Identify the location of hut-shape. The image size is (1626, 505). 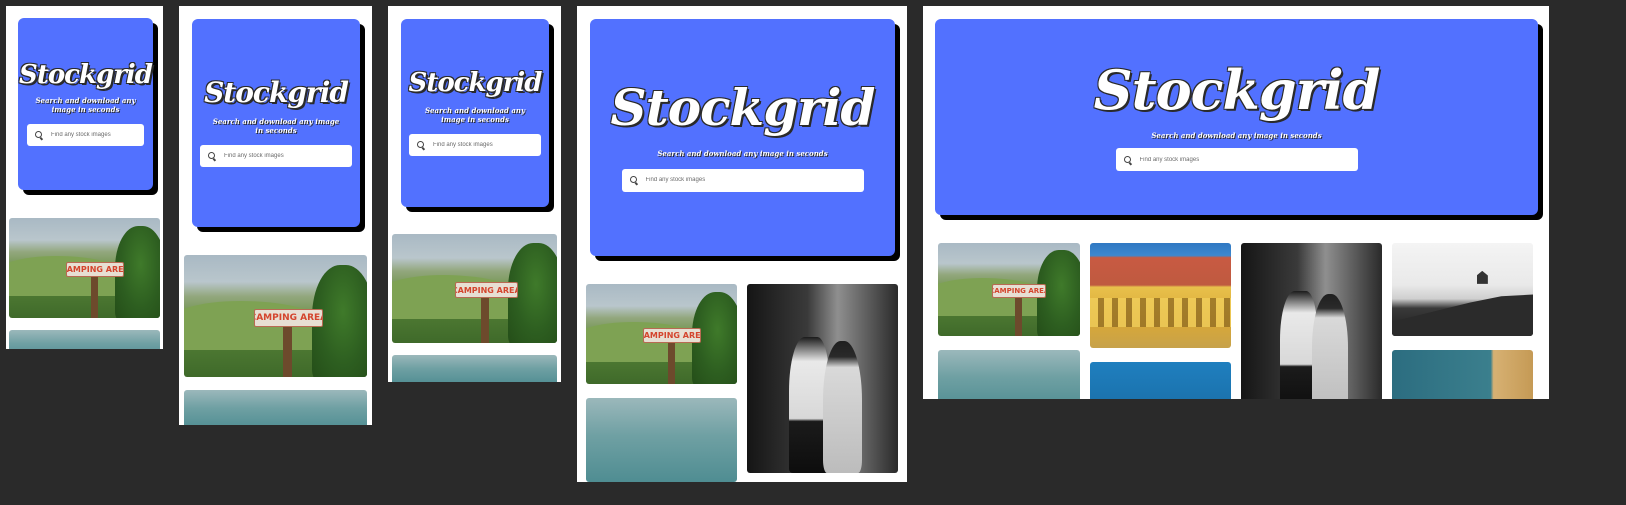
(1482, 277).